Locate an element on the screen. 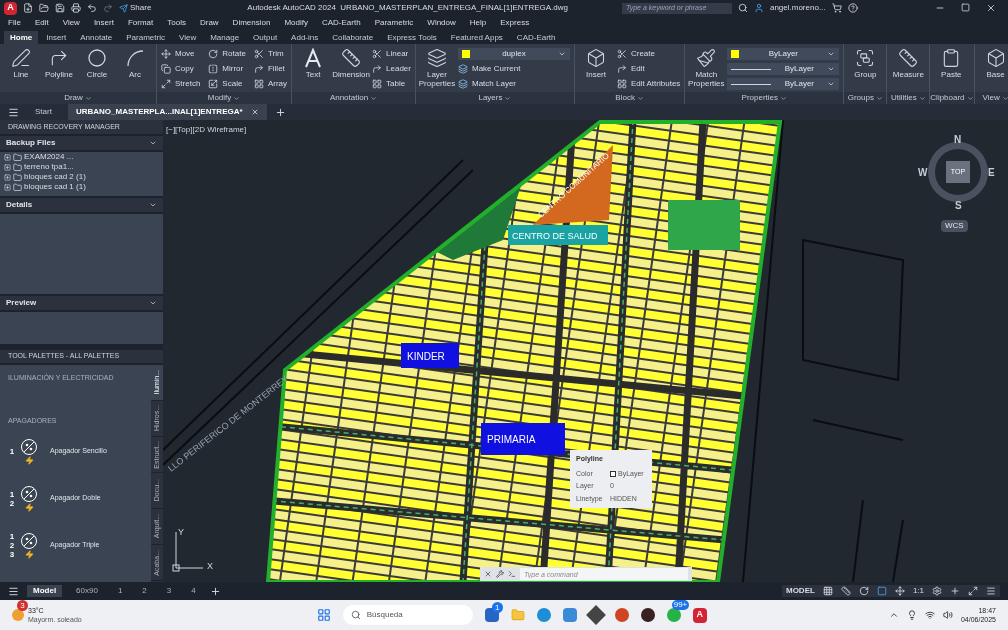  help-icon is located at coordinates (852, 8).